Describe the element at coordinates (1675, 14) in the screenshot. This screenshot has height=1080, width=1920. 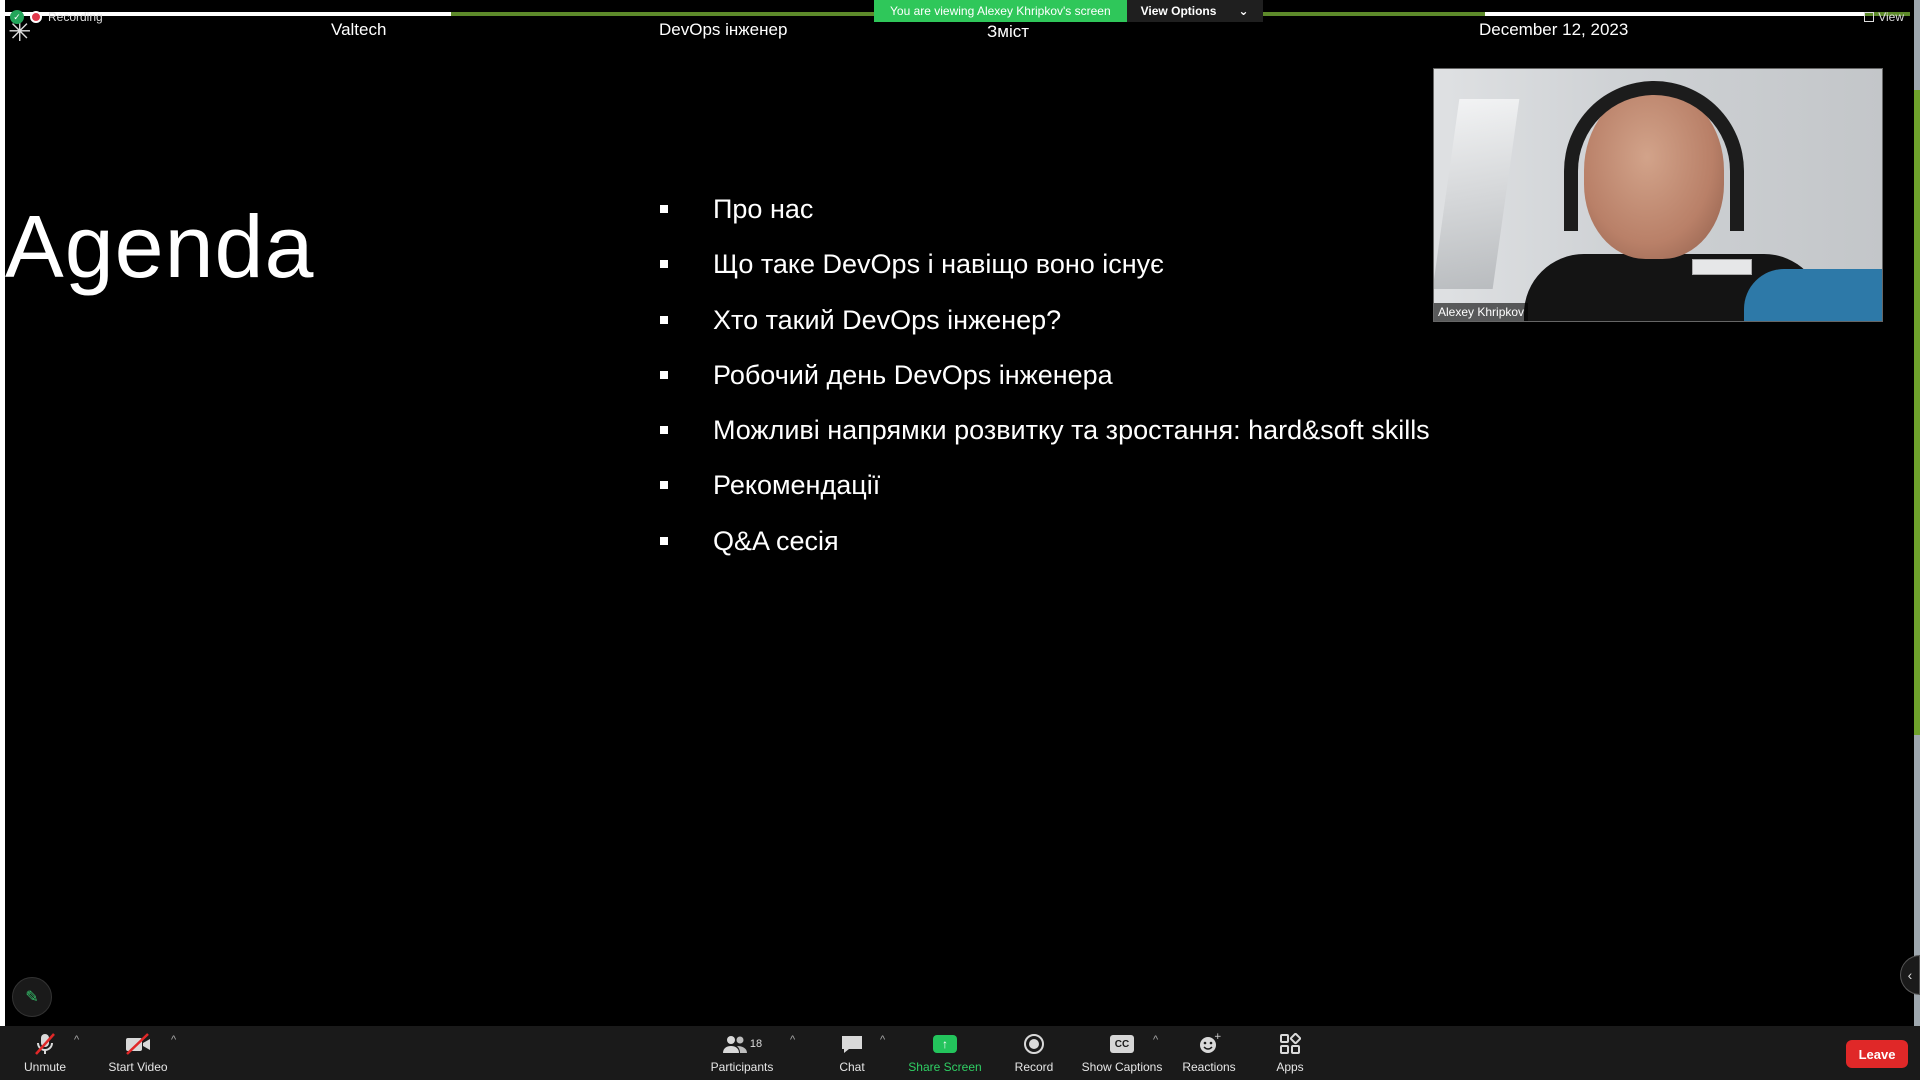
I see `slide-top-bar-white-segment-right` at that location.